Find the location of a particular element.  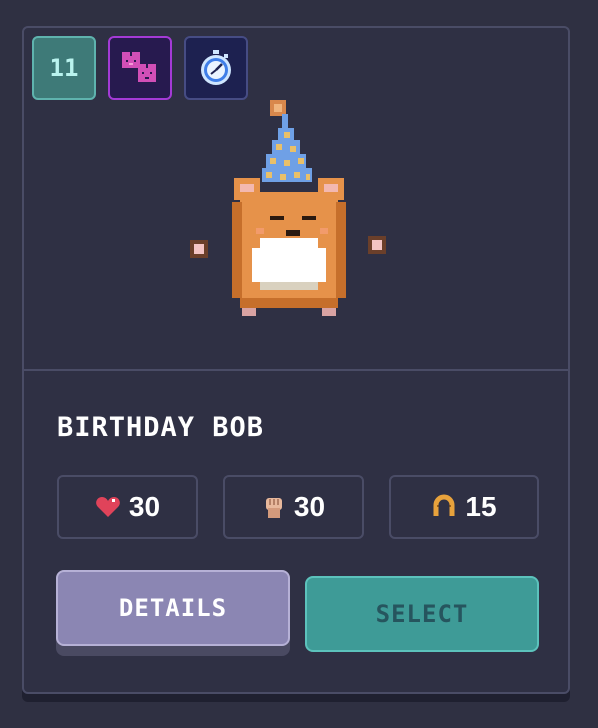

select-button-label: SELECT is located at coordinates (422, 614).